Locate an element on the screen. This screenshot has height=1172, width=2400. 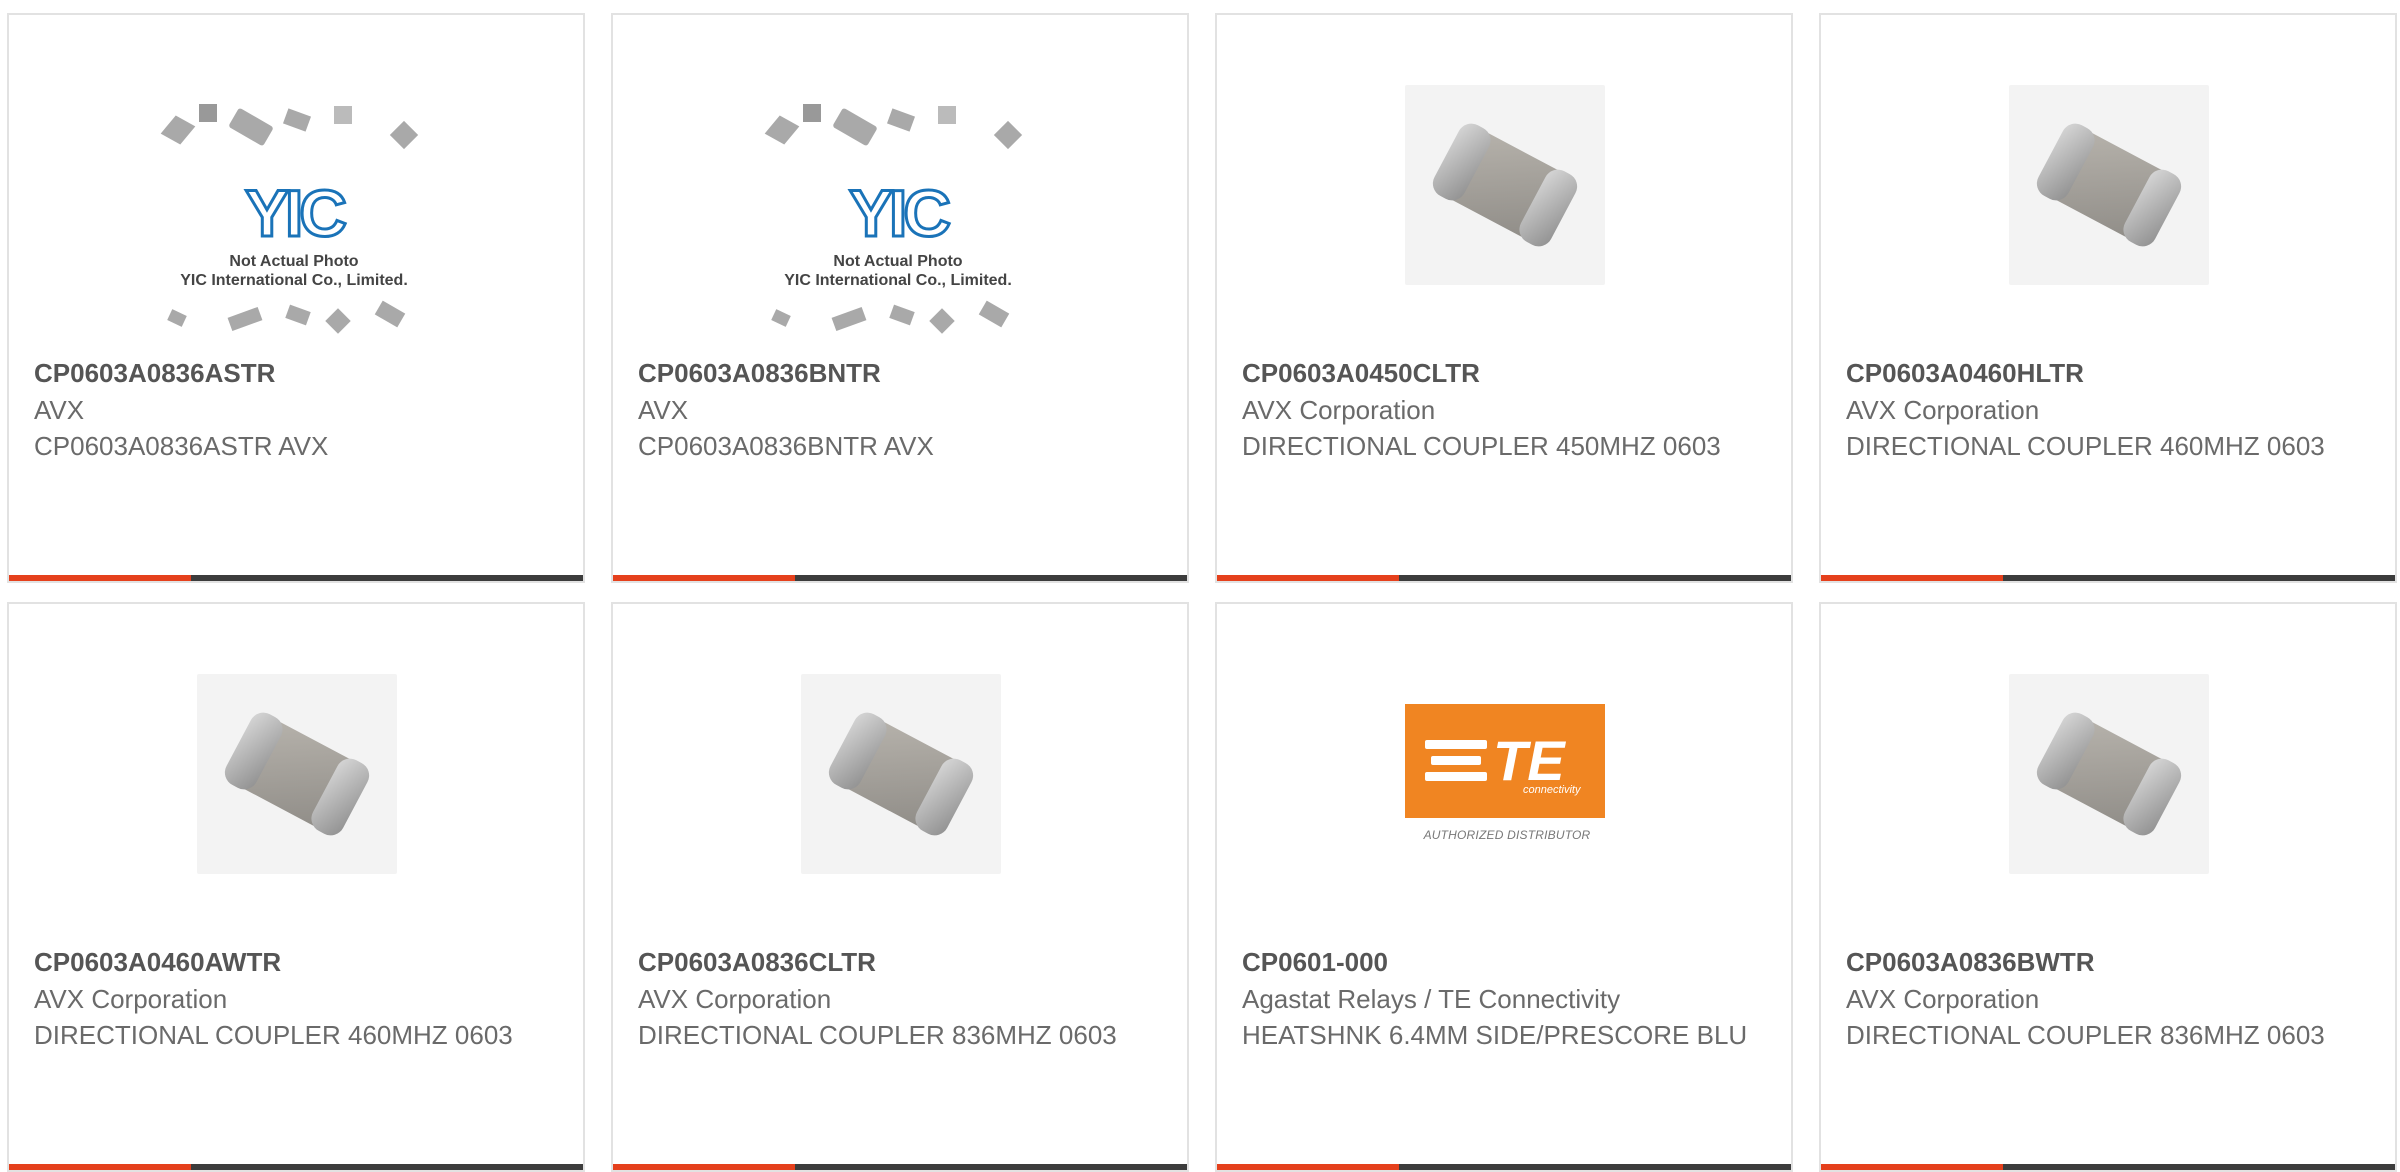
part-number: CP0603A0460HLTR is located at coordinates (2110, 373).